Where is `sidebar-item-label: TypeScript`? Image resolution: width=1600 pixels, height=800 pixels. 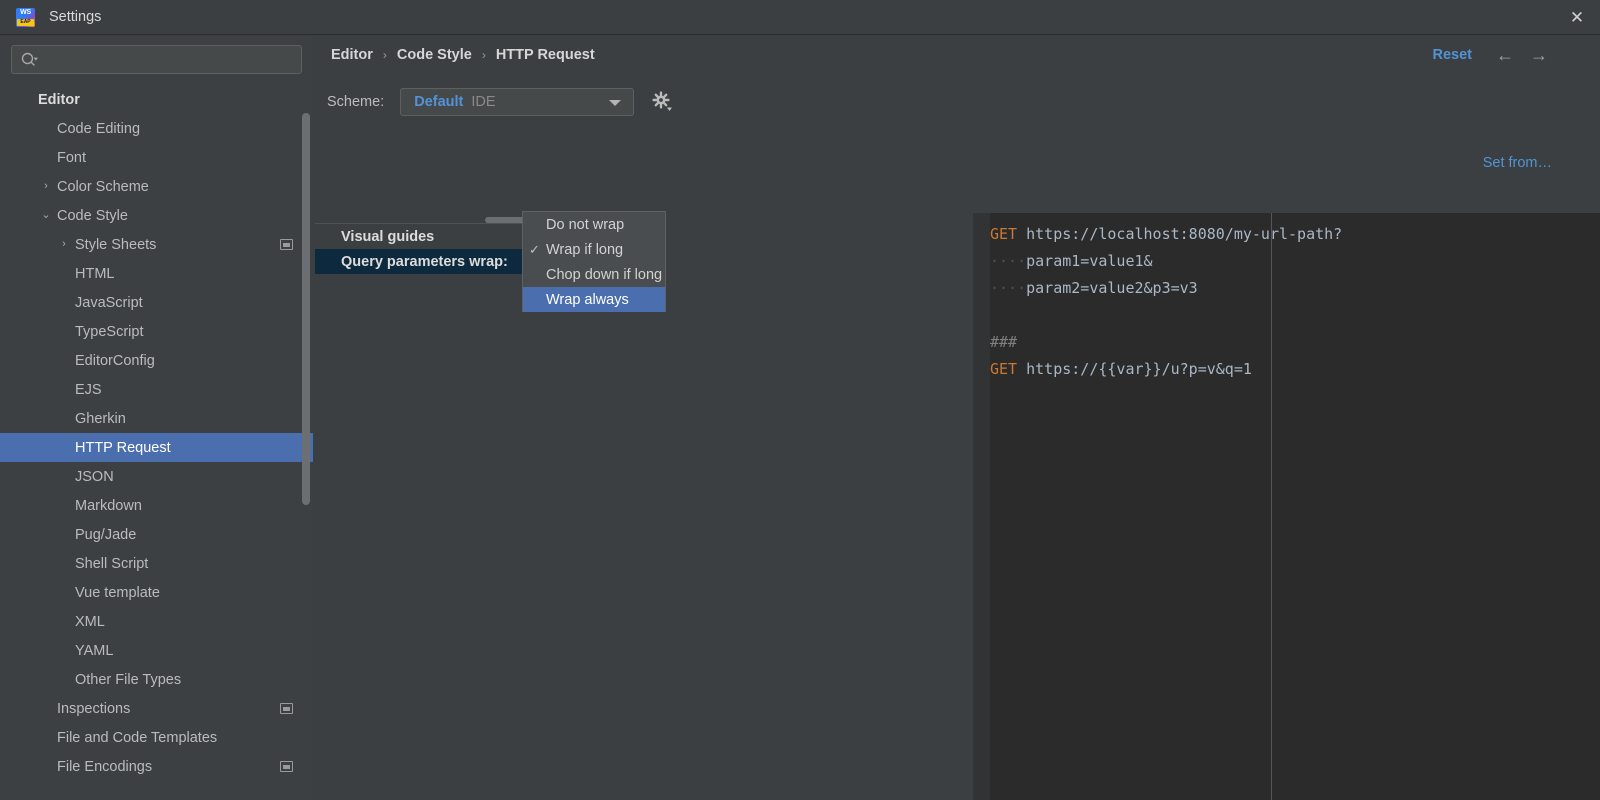 sidebar-item-label: TypeScript is located at coordinates (109, 331).